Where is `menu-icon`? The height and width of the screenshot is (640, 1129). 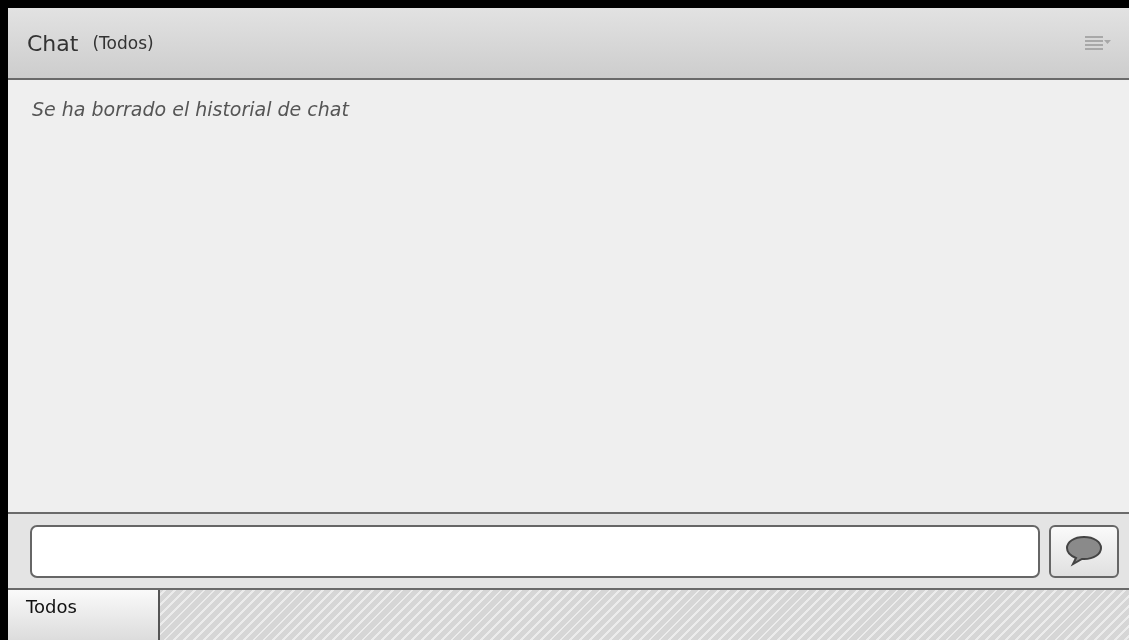
menu-icon is located at coordinates (1098, 43).